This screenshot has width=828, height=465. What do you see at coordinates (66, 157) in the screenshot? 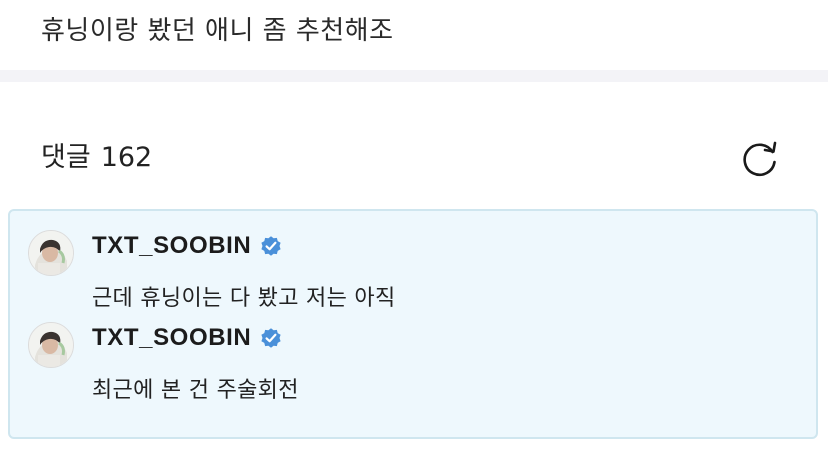
I see `comments-label: 댓글` at bounding box center [66, 157].